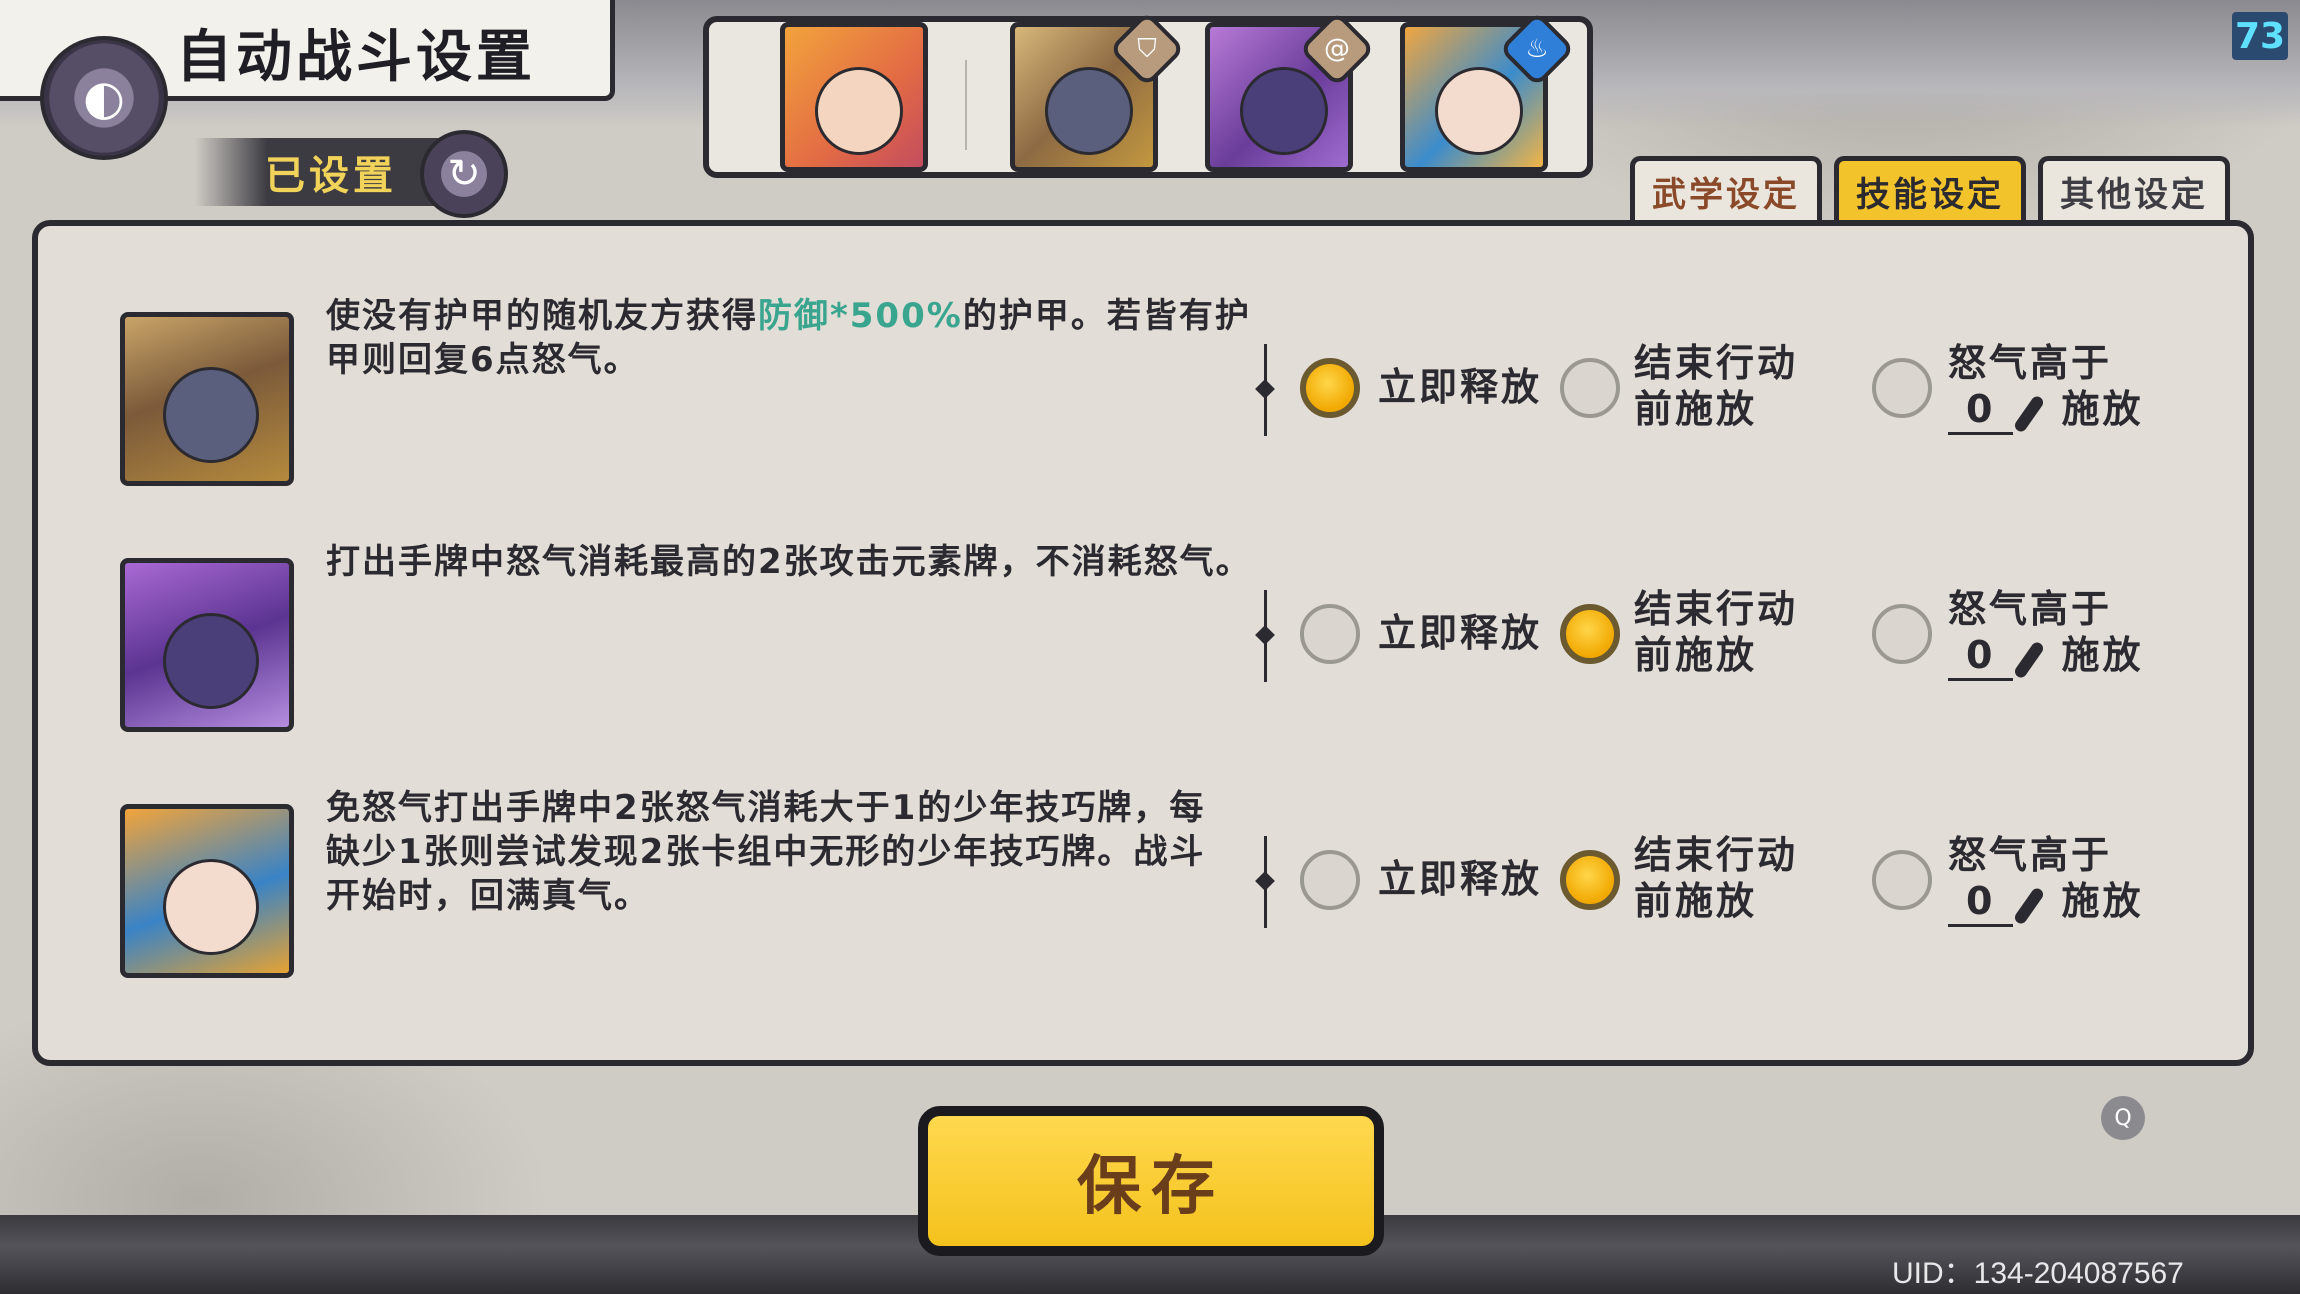  I want to click on hero-face-icon, so click(859, 111).